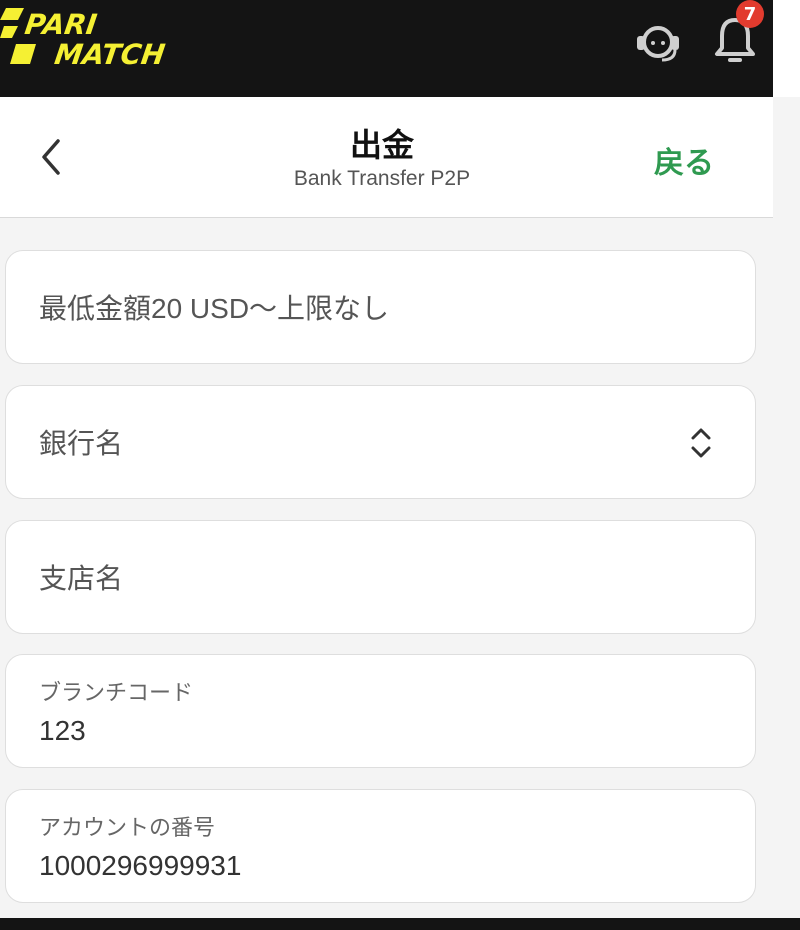  Describe the element at coordinates (214, 308) in the screenshot. I see `amount-placeholder: 最低金額20 USD〜上限なし` at that location.